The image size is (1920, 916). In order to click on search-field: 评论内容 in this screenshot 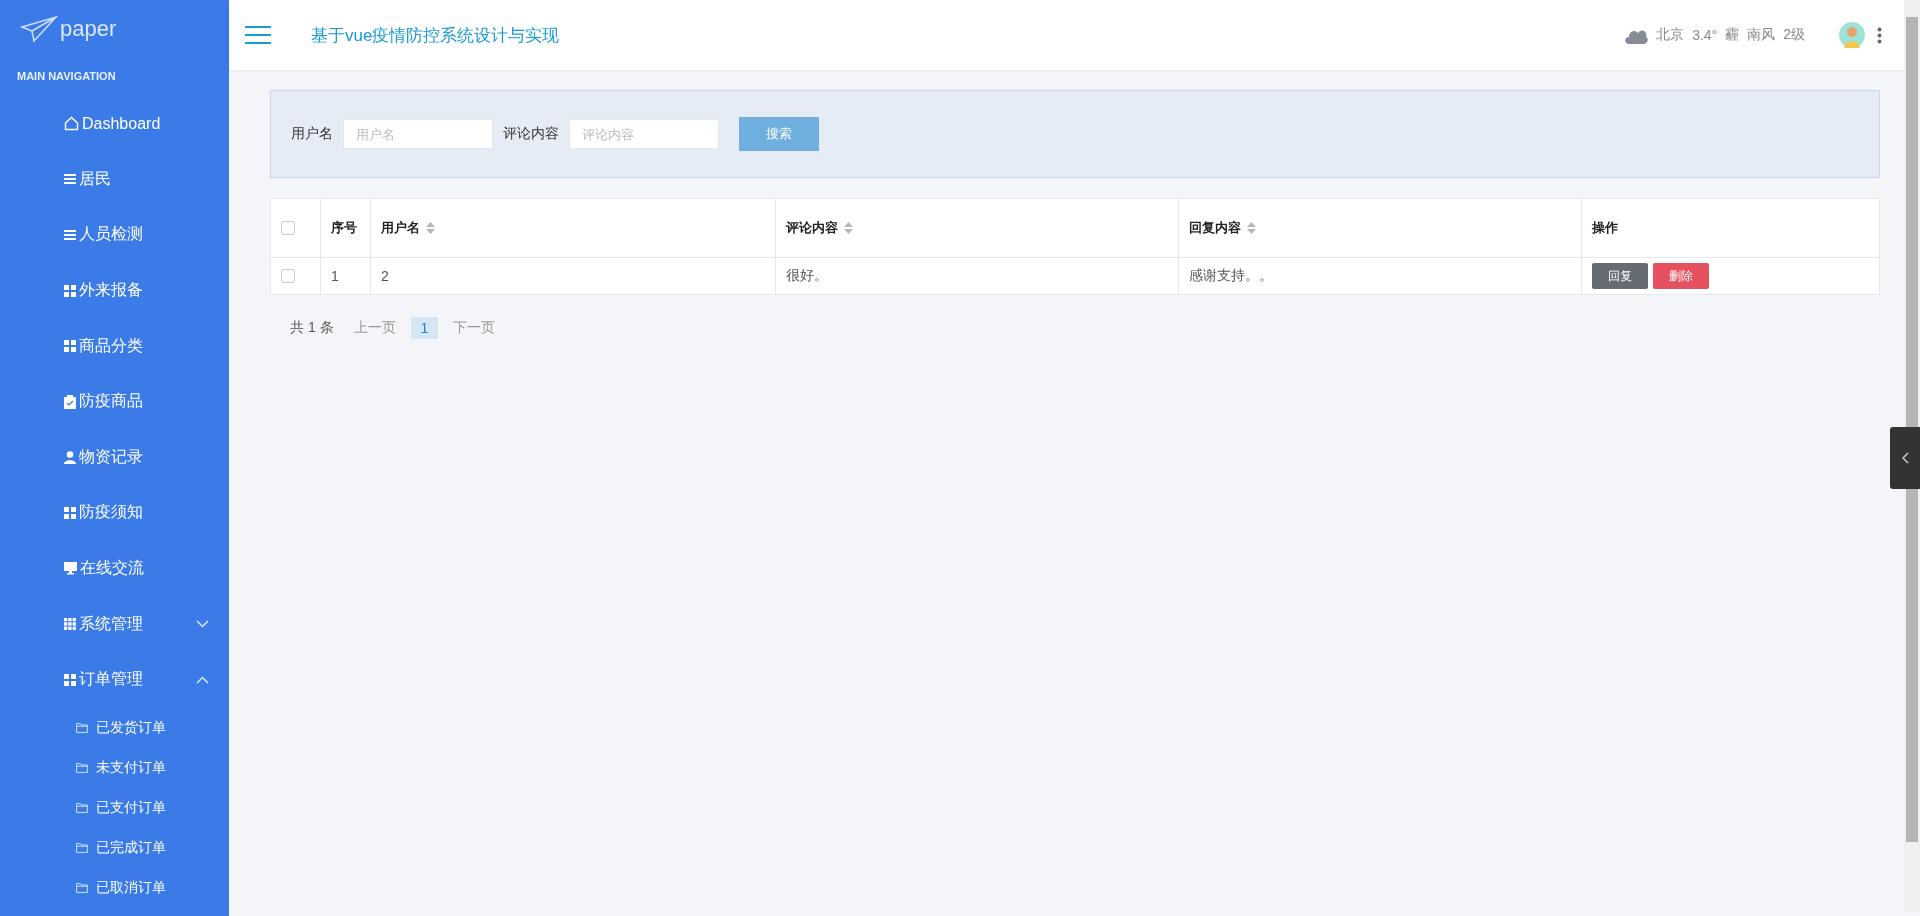, I will do `click(644, 134)`.